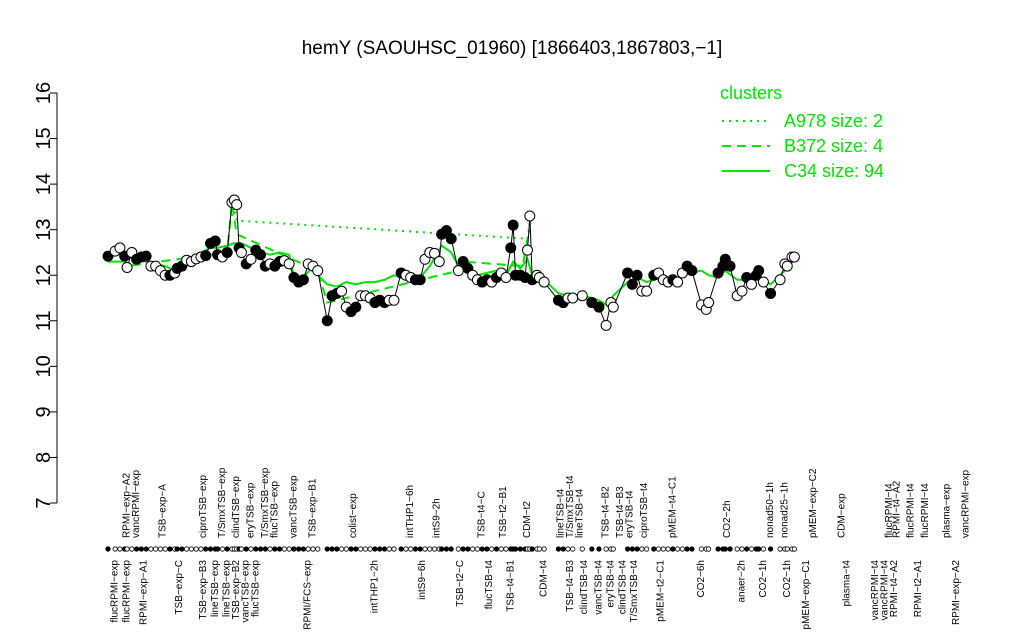 The image size is (1024, 640). I want to click on y-tick-label: 13, so click(44, 230).